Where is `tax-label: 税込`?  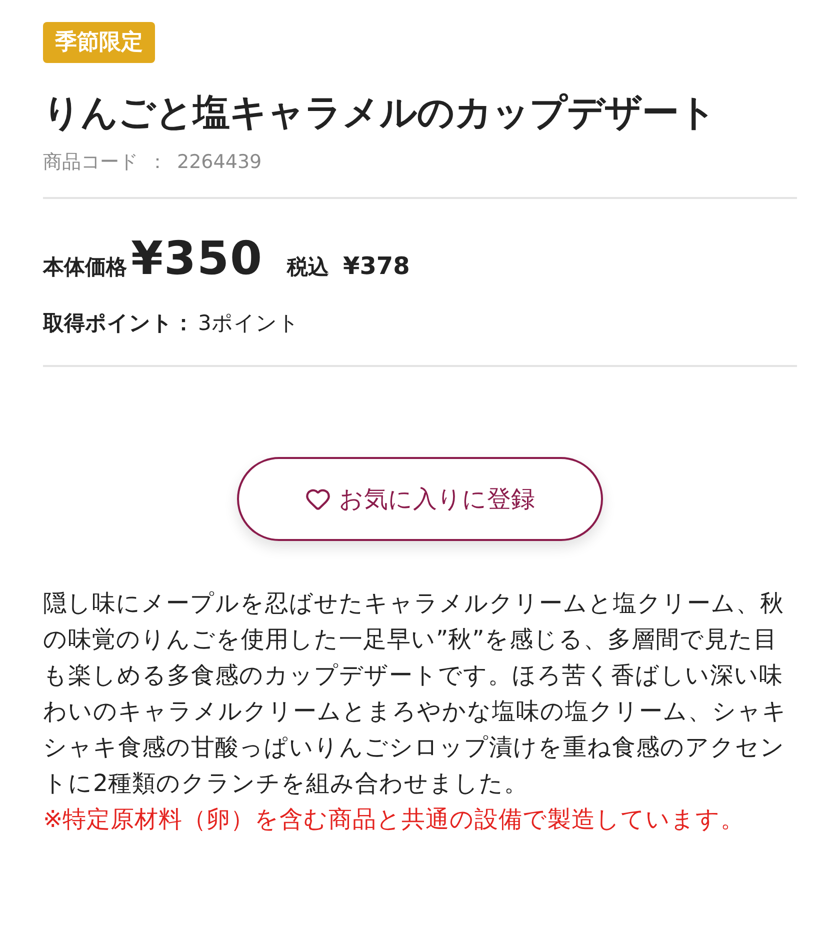
tax-label: 税込 is located at coordinates (308, 267).